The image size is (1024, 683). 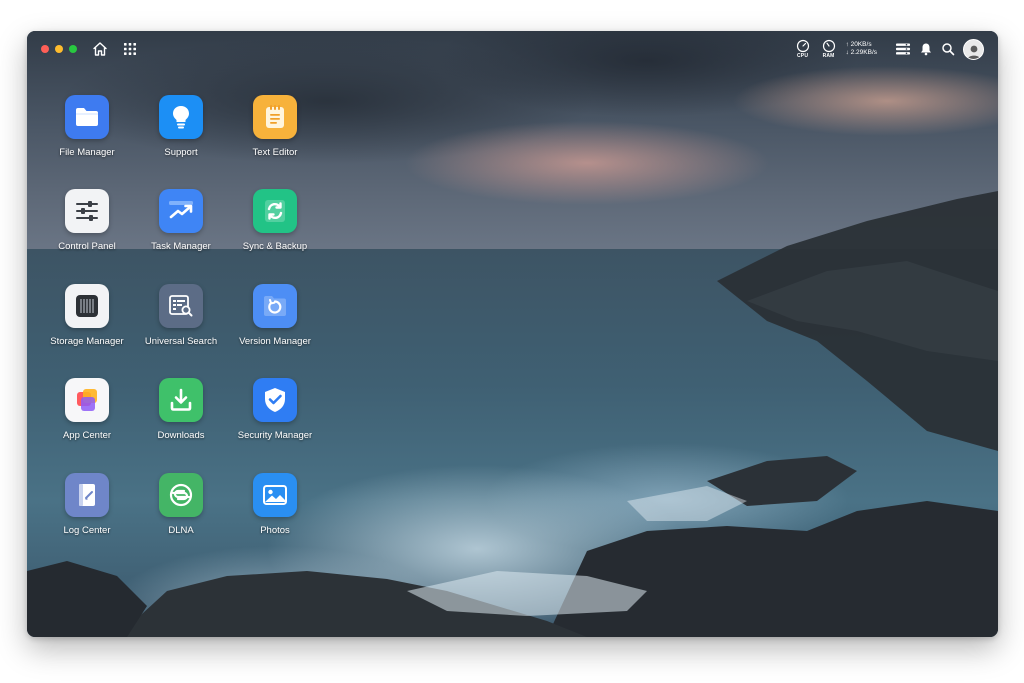 I want to click on bell-icon, so click(x=926, y=49).